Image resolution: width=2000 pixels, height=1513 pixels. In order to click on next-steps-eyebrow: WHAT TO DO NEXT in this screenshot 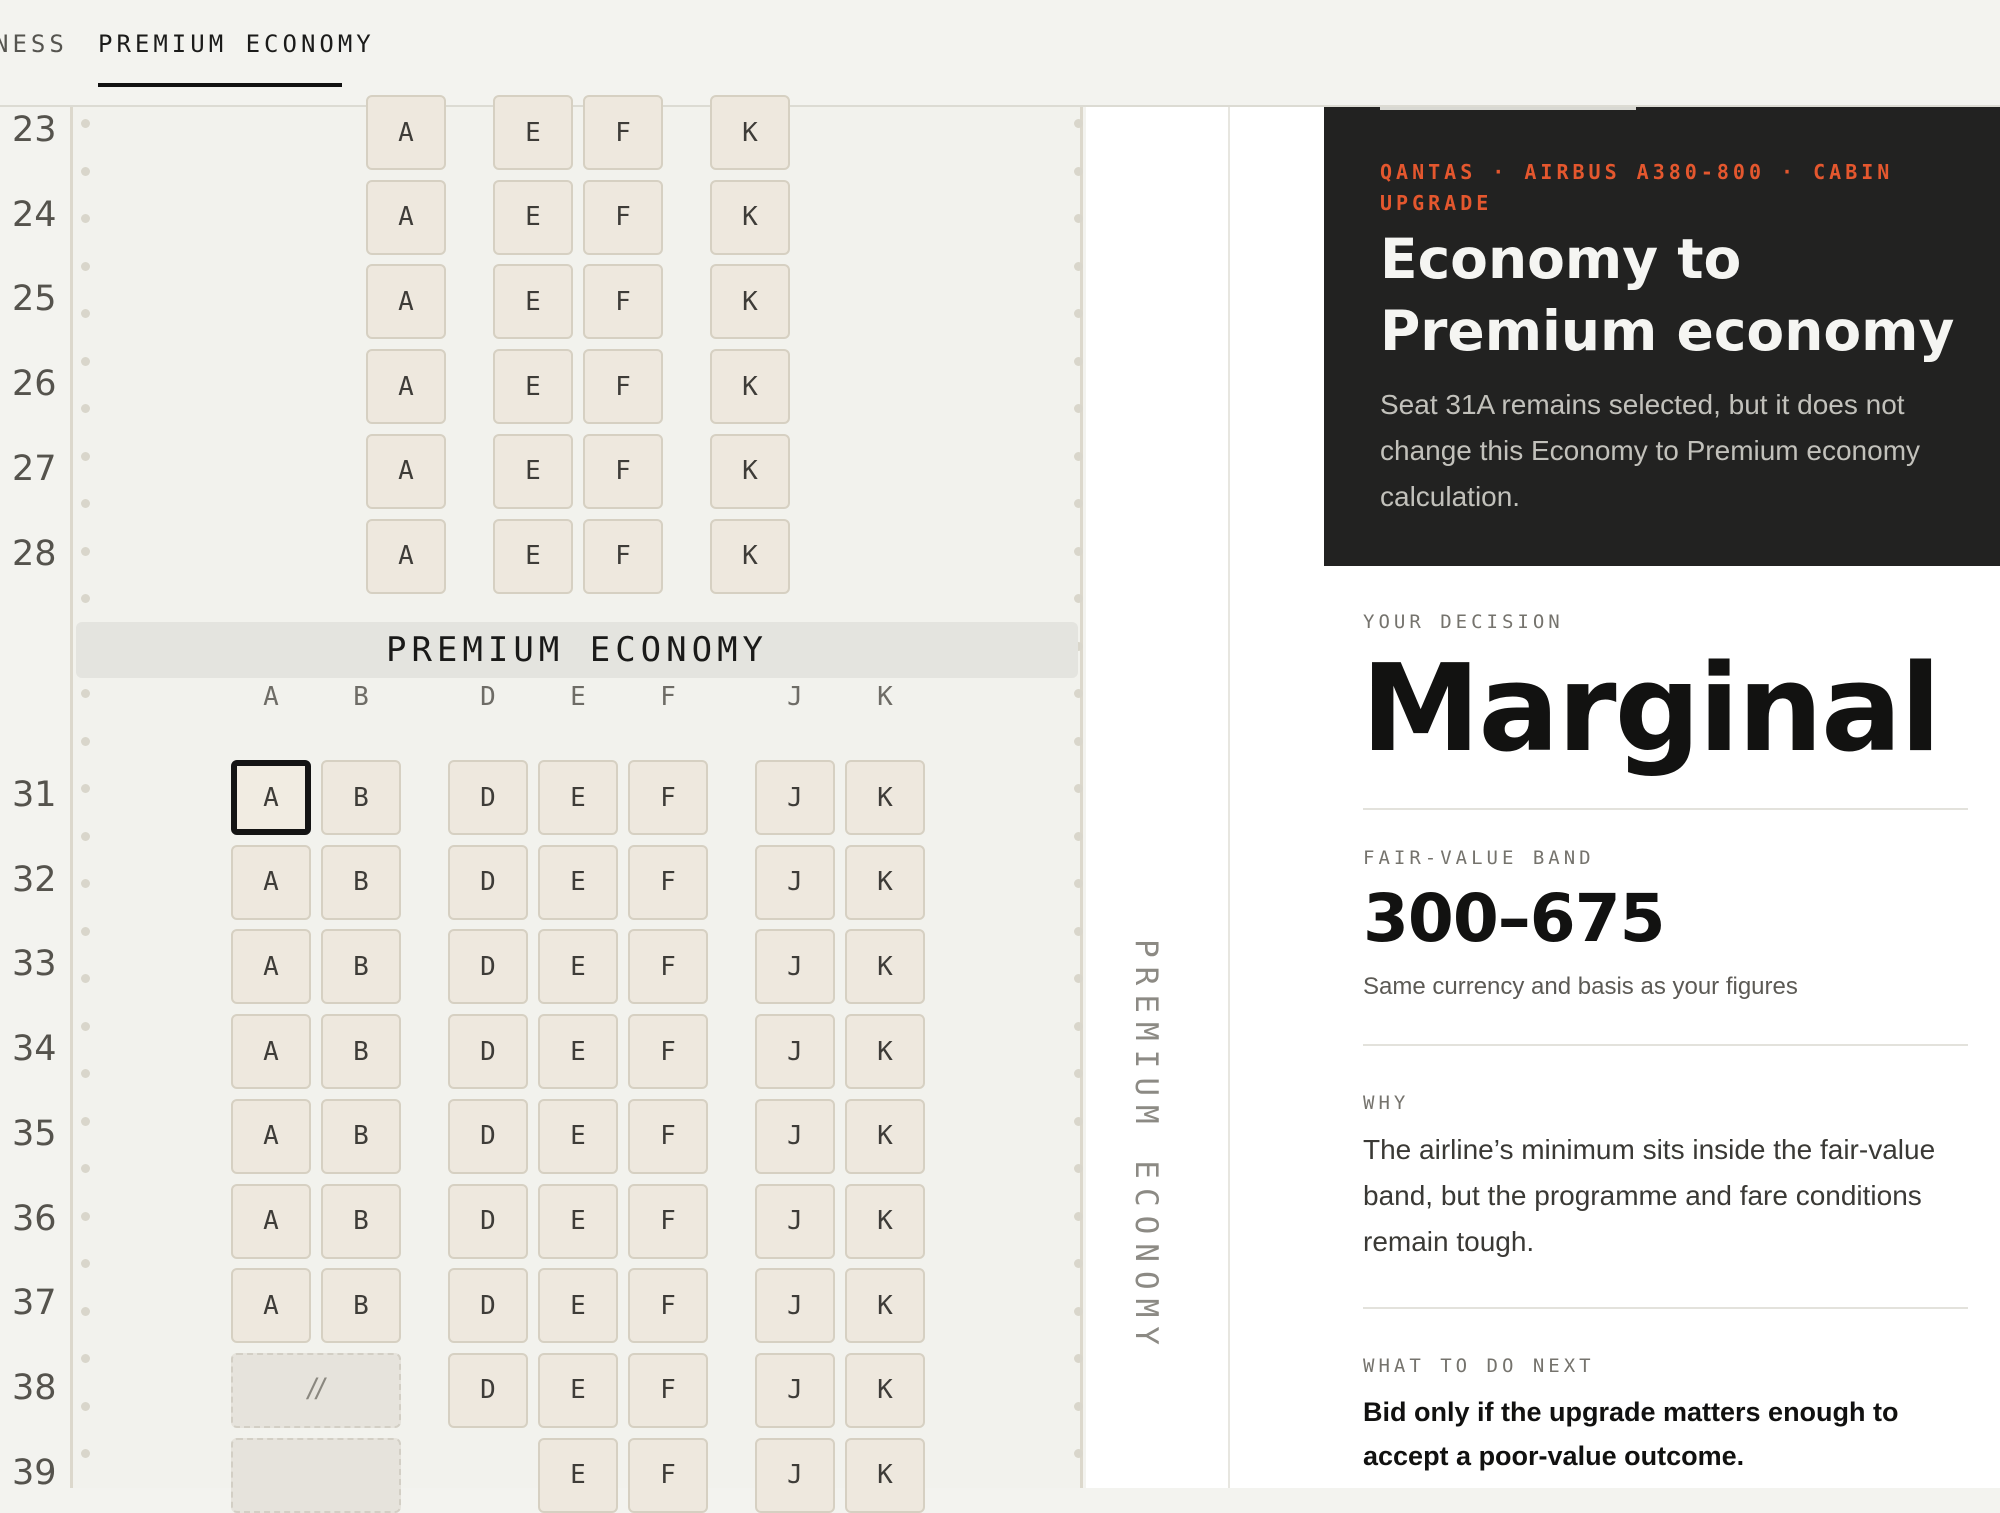, I will do `click(1479, 1366)`.